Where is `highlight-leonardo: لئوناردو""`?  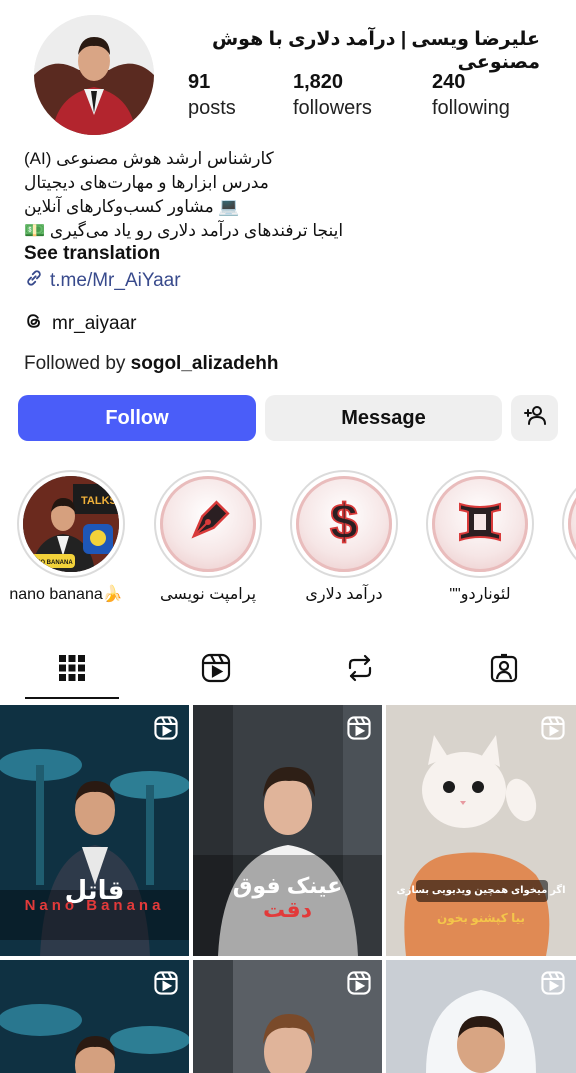
highlight-leonardo: لئوناردو"" is located at coordinates (480, 537).